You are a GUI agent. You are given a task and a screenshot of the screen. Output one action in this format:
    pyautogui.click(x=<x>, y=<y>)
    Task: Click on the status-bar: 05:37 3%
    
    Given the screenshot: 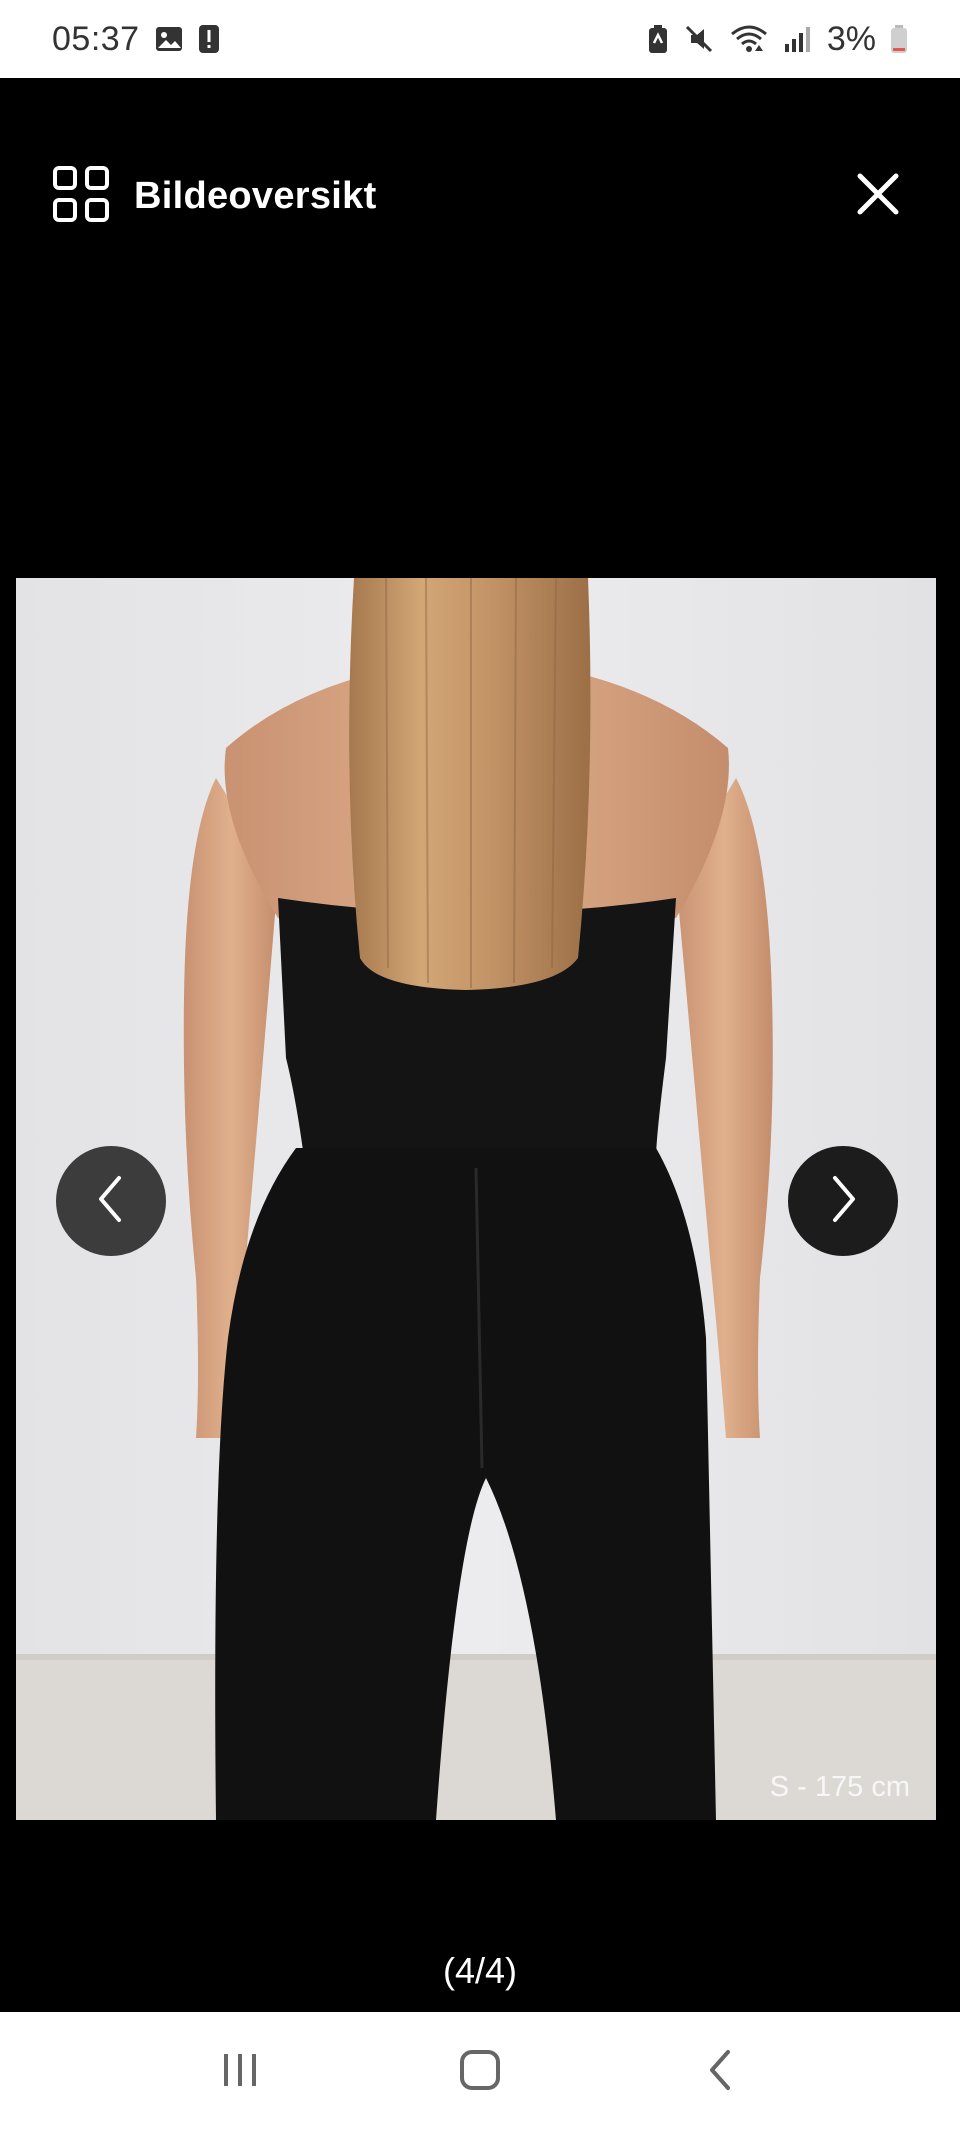 What is the action you would take?
    pyautogui.click(x=480, y=39)
    